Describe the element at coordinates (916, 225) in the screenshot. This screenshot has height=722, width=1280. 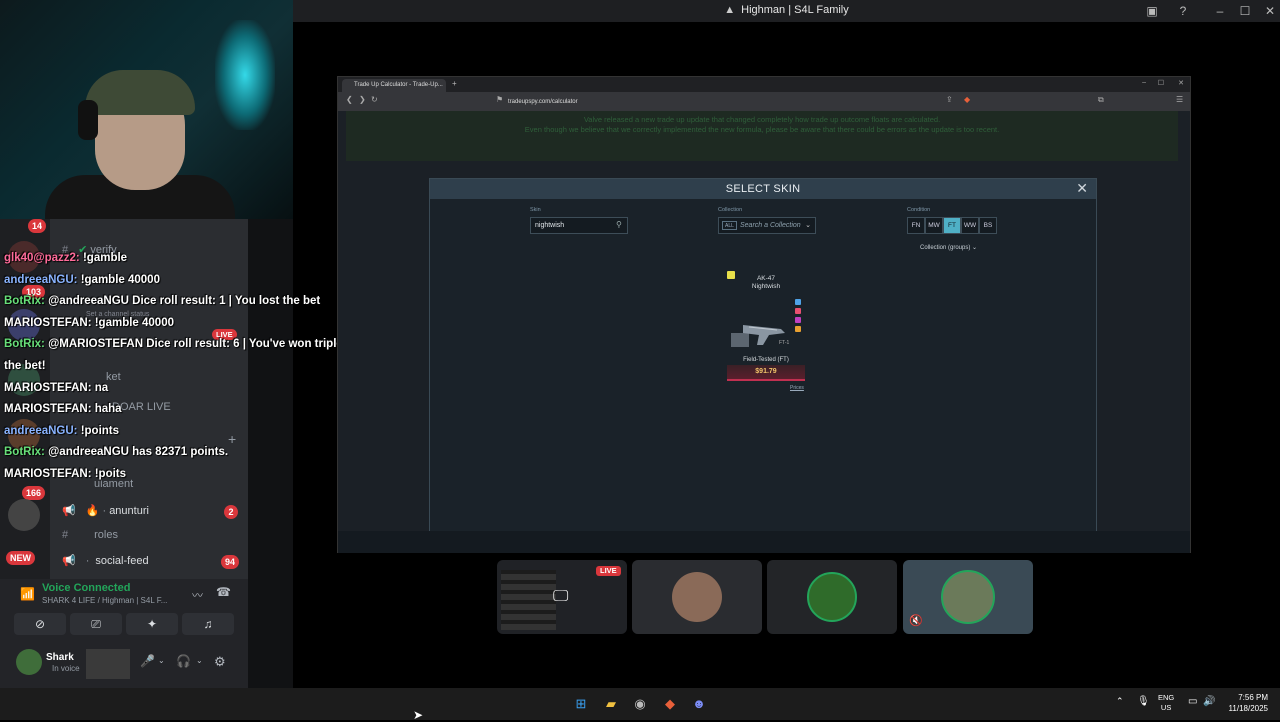
I see `condition-fn: FN` at that location.